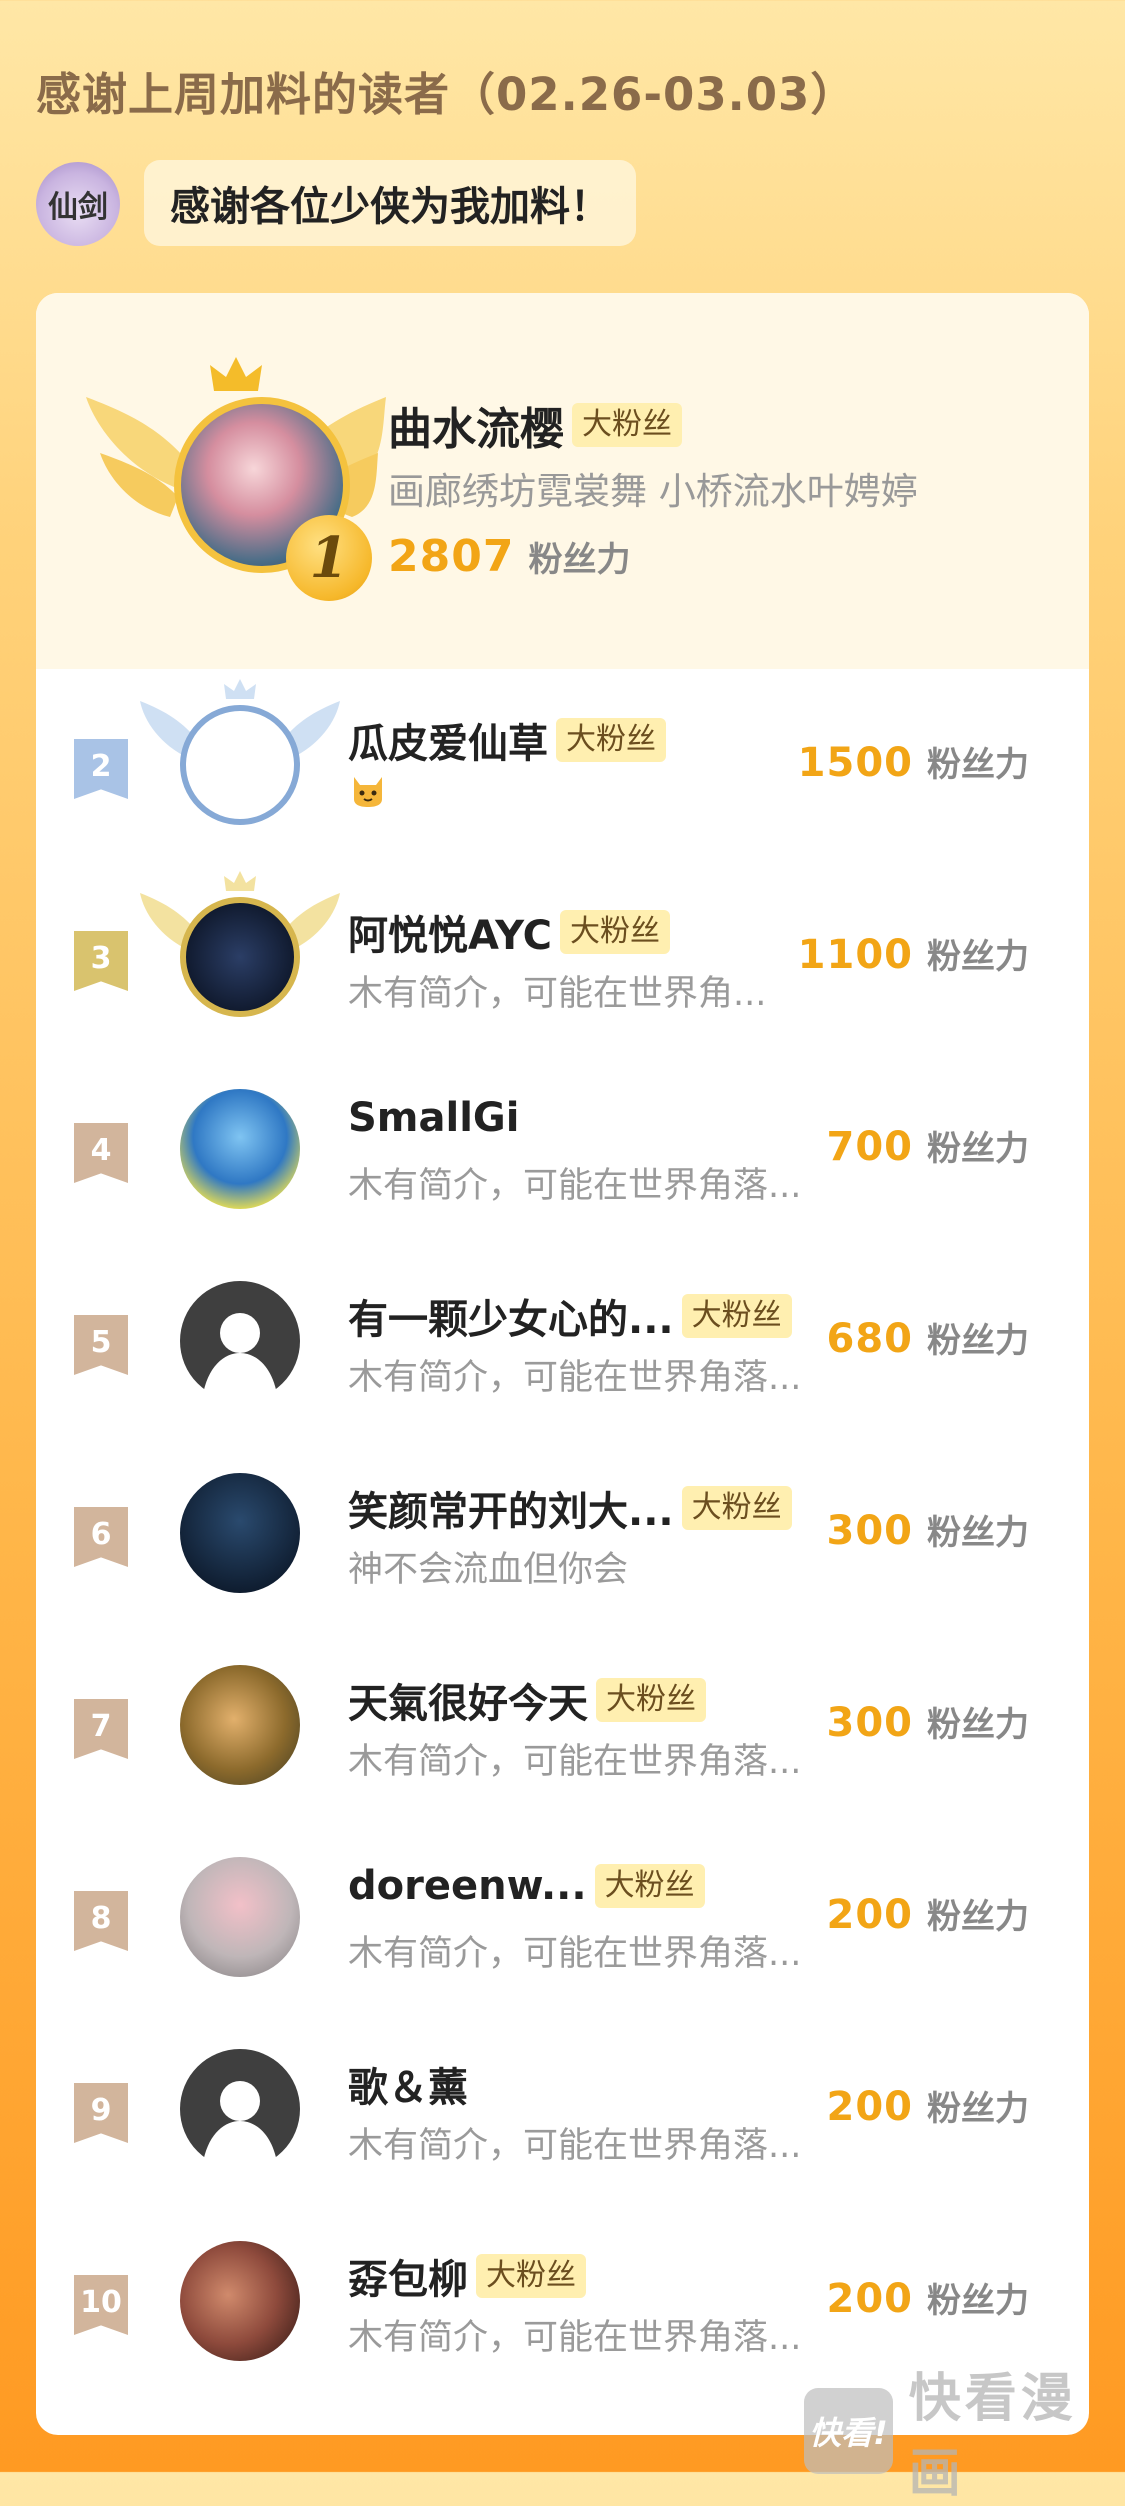 This screenshot has width=1125, height=2506. Describe the element at coordinates (562, 1149) in the screenshot. I see `fan-row: 4 SmallGi 木有简介，可能在世界角落... 700 粉丝力` at that location.